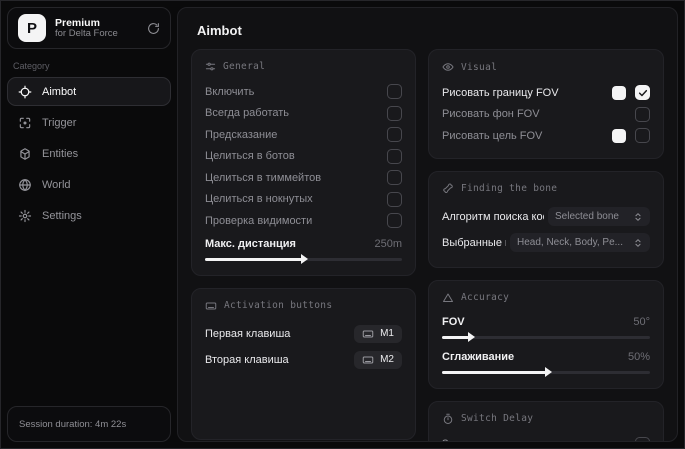 This screenshot has width=685, height=449. What do you see at coordinates (86, 33) in the screenshot?
I see `brand-subtitle: for Delta Force` at bounding box center [86, 33].